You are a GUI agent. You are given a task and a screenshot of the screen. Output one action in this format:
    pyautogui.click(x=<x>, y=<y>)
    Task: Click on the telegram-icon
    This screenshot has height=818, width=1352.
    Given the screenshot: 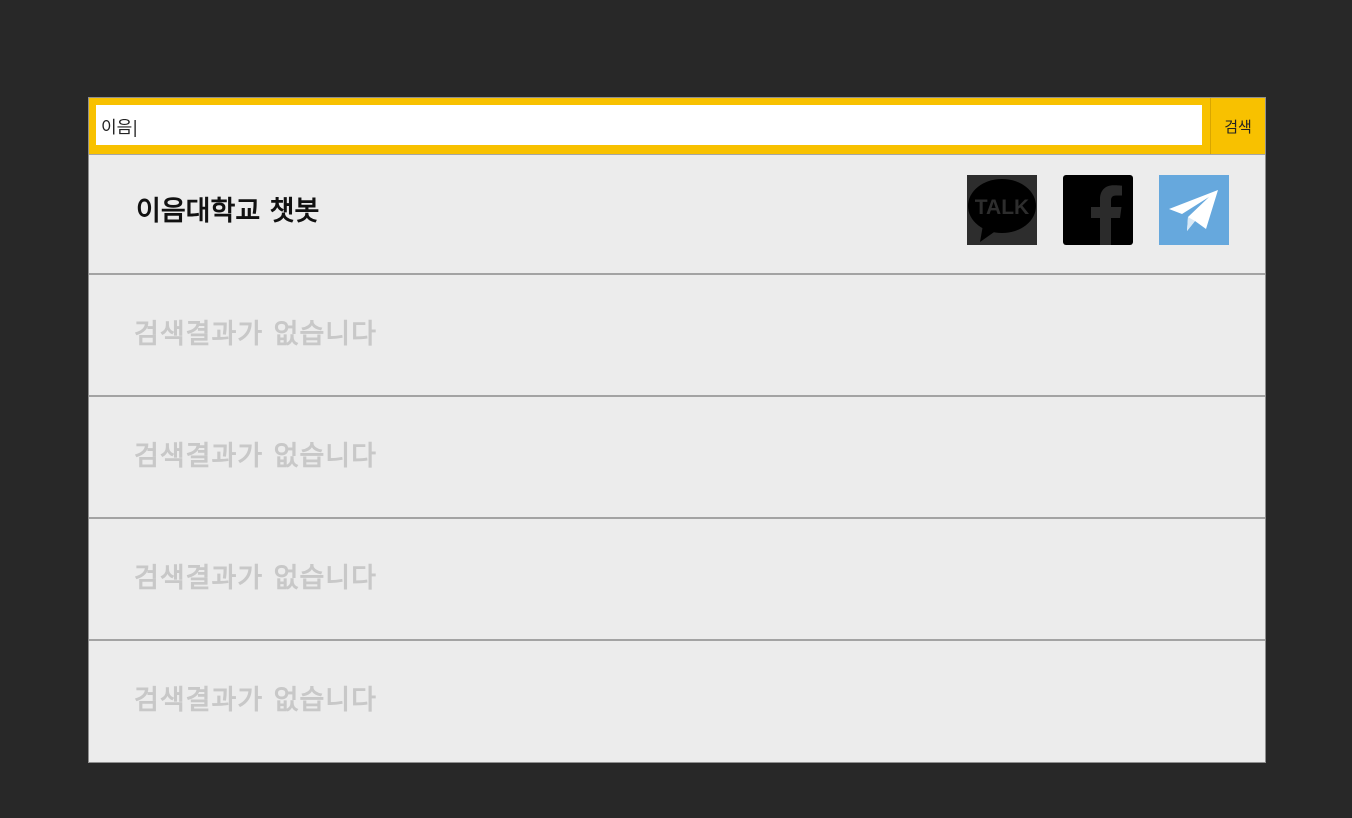 What is the action you would take?
    pyautogui.click(x=1194, y=210)
    